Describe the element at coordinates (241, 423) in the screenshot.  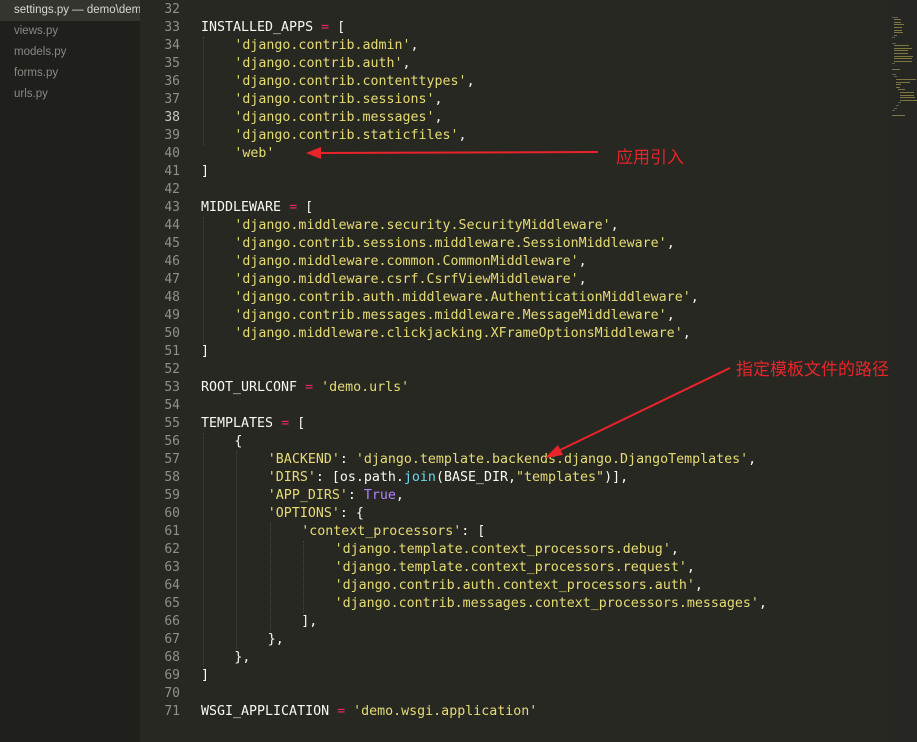
I see `code-token: TEMPLATES` at that location.